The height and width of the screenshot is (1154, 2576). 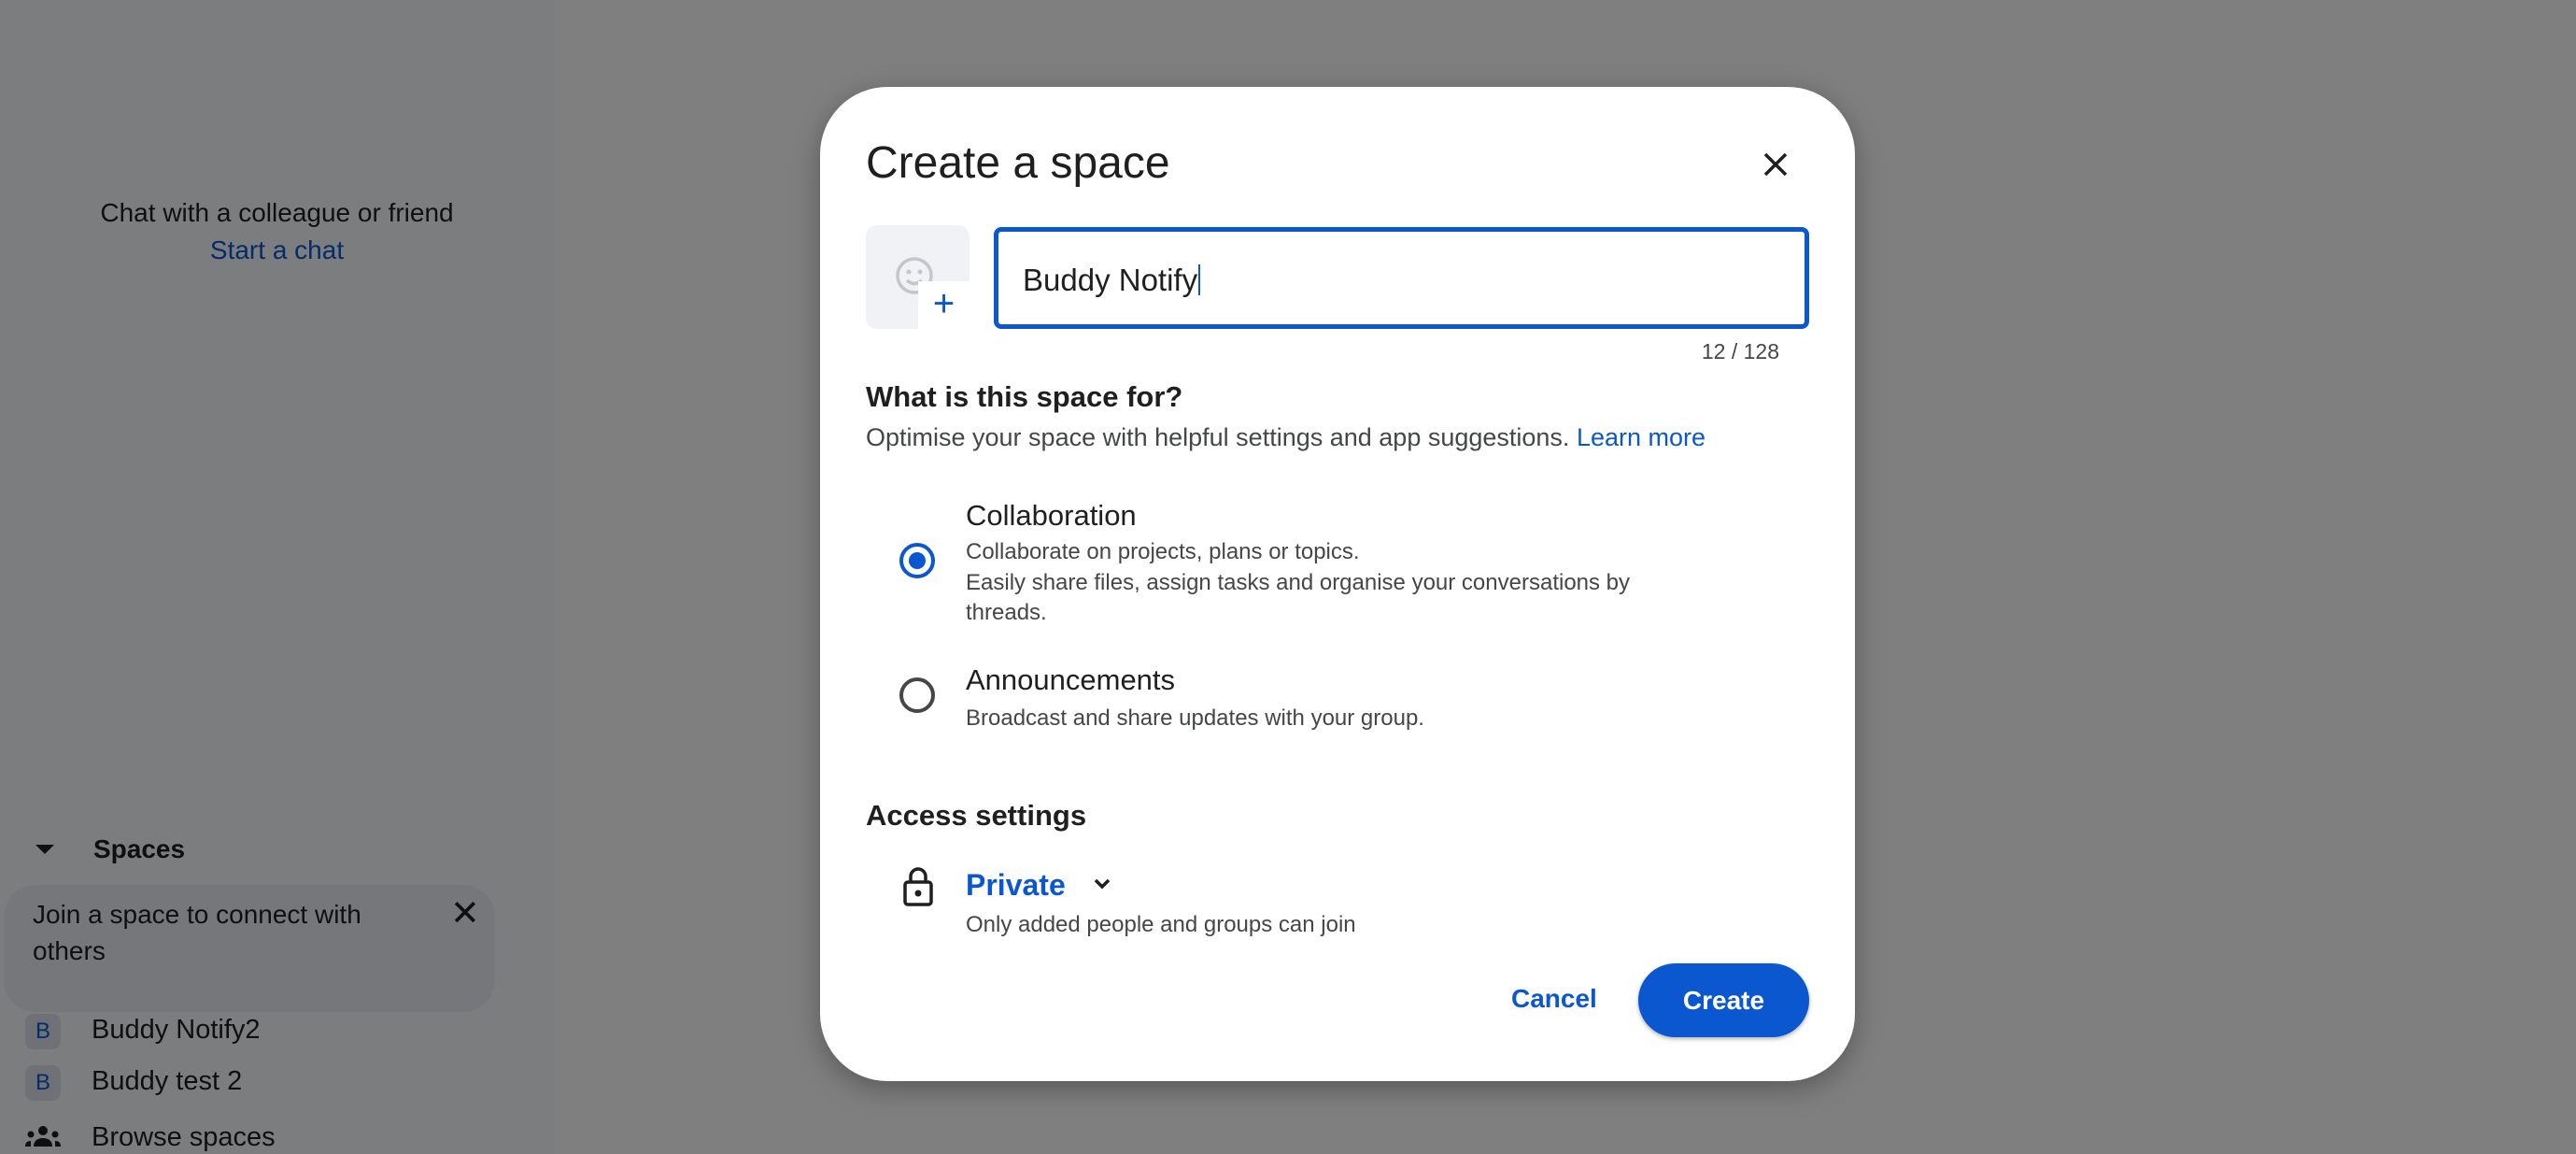 What do you see at coordinates (1112, 279) in the screenshot?
I see `space-name-value: Buddy Notify` at bounding box center [1112, 279].